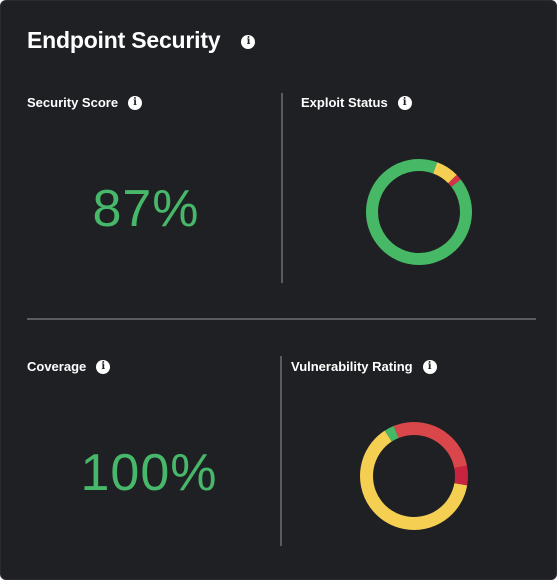 Image resolution: width=557 pixels, height=580 pixels. Describe the element at coordinates (124, 40) in the screenshot. I see `card-title-text: Endpoint Security` at that location.